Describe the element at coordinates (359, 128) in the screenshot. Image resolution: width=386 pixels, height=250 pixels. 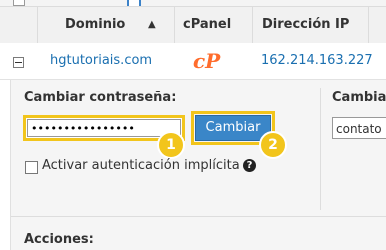
I see `right-input: contato` at that location.